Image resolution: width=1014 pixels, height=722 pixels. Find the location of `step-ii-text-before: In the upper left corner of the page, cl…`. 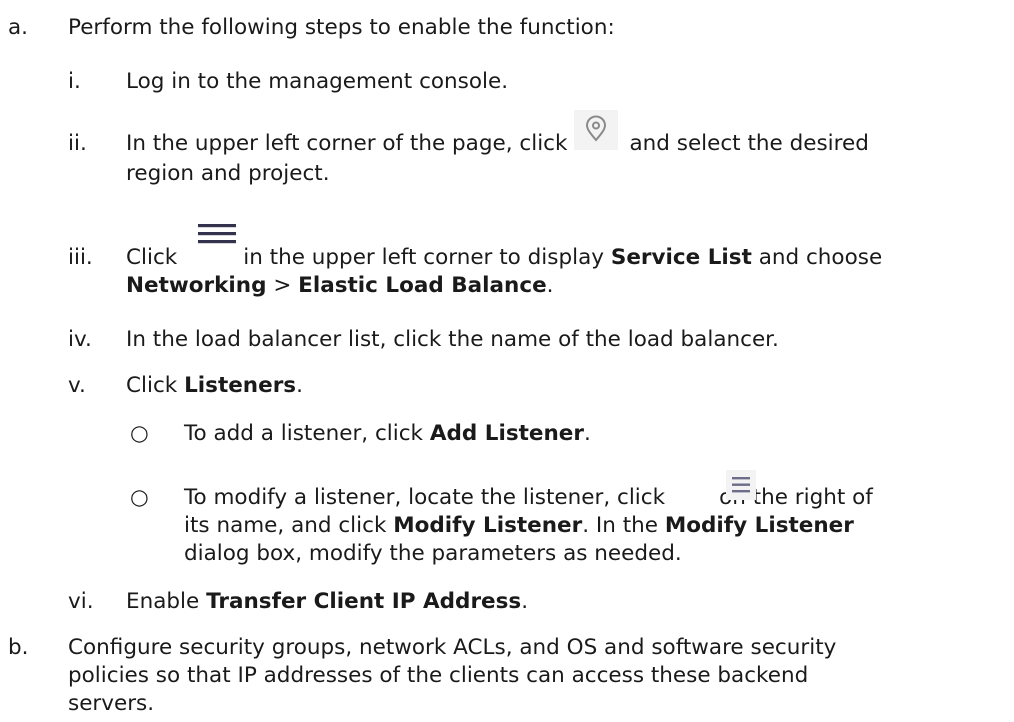

step-ii-text-before: In the upper left corner of the page, cl… is located at coordinates (347, 143).